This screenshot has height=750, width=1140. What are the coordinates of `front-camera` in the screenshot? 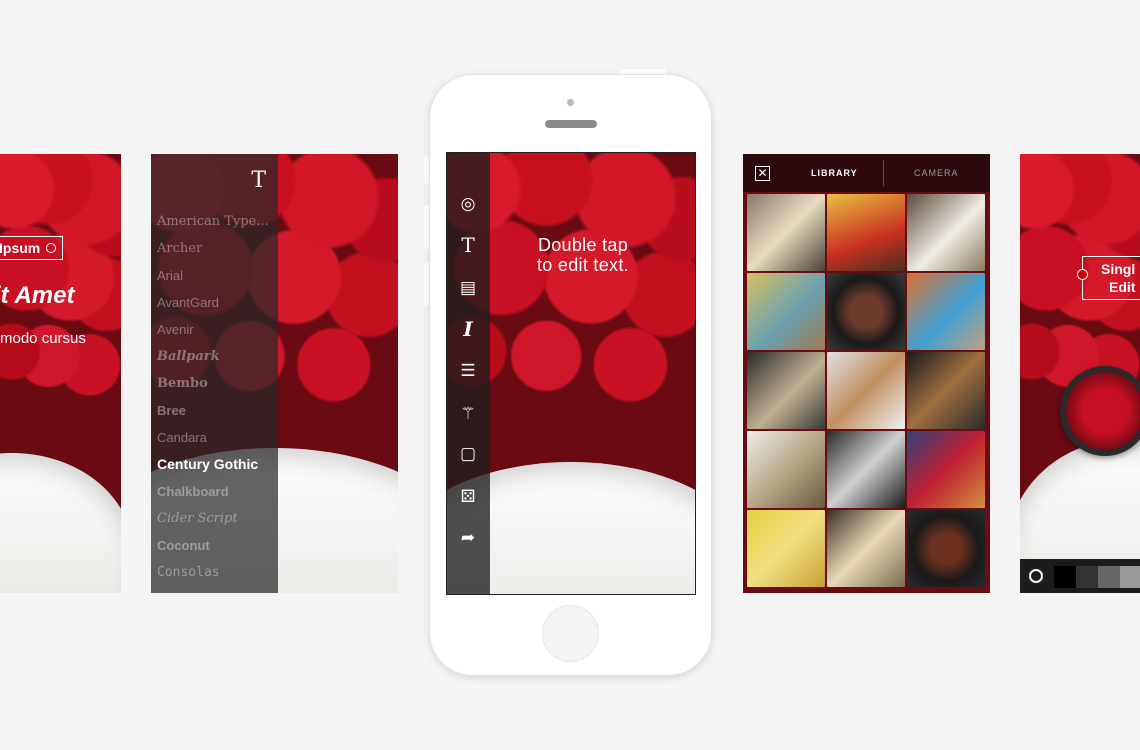 It's located at (570, 102).